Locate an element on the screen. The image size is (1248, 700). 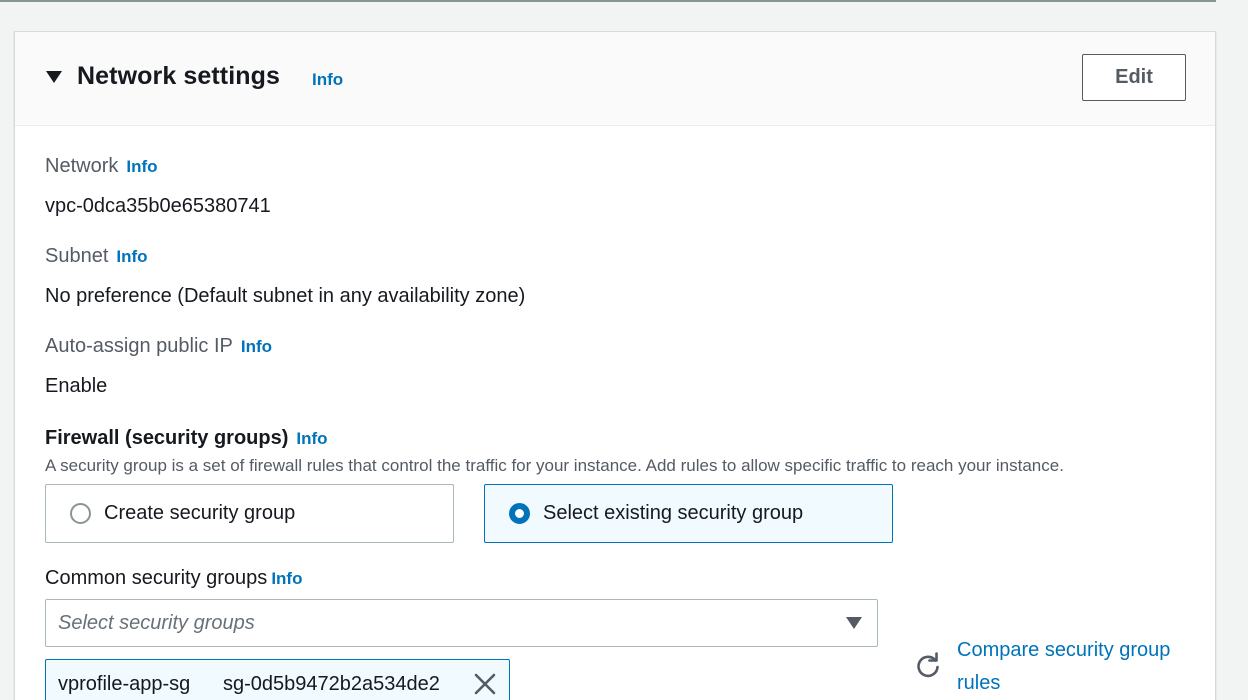
network-info-link: Info is located at coordinates (141, 166).